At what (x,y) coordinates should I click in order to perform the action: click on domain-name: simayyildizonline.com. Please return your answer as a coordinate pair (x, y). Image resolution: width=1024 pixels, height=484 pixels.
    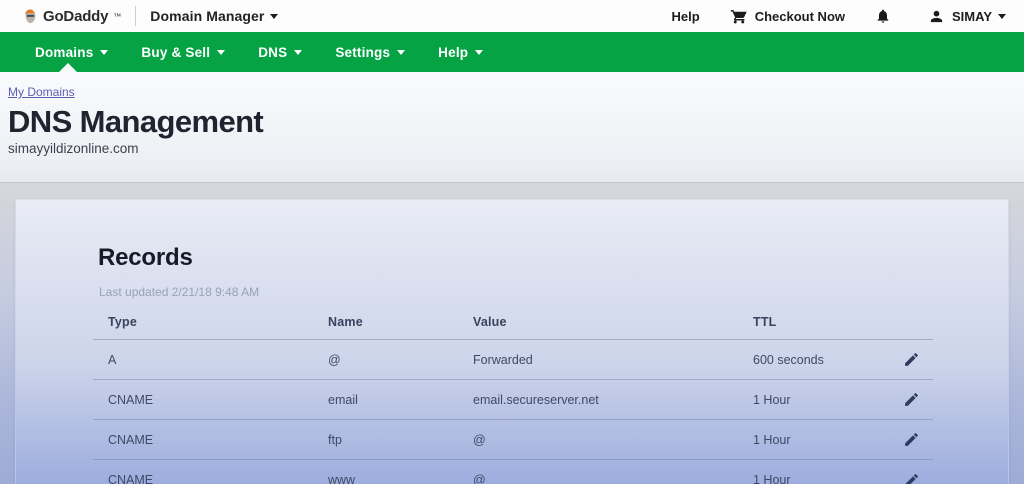
    Looking at the image, I should click on (73, 148).